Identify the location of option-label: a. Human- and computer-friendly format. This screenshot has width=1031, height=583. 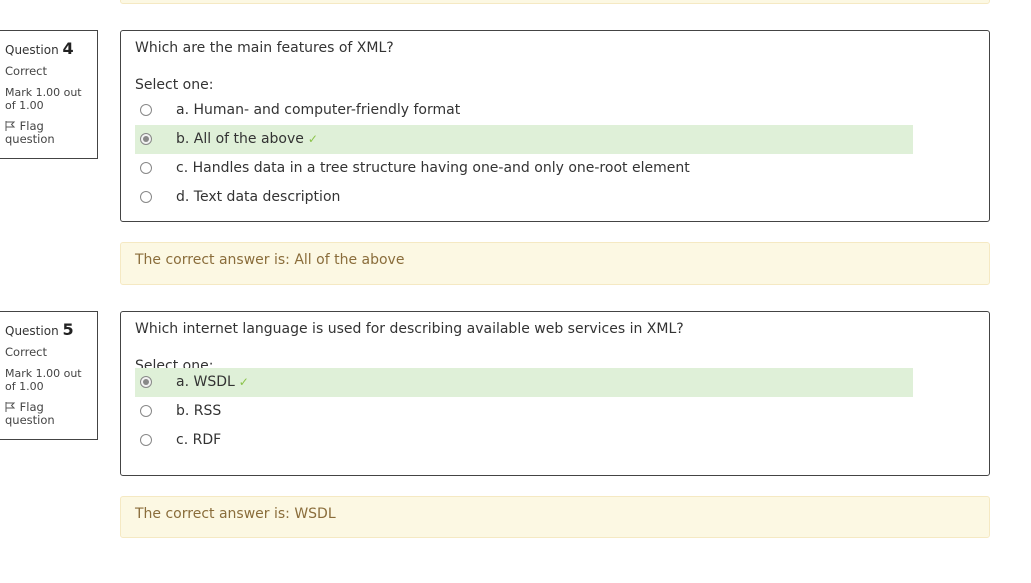
(318, 110).